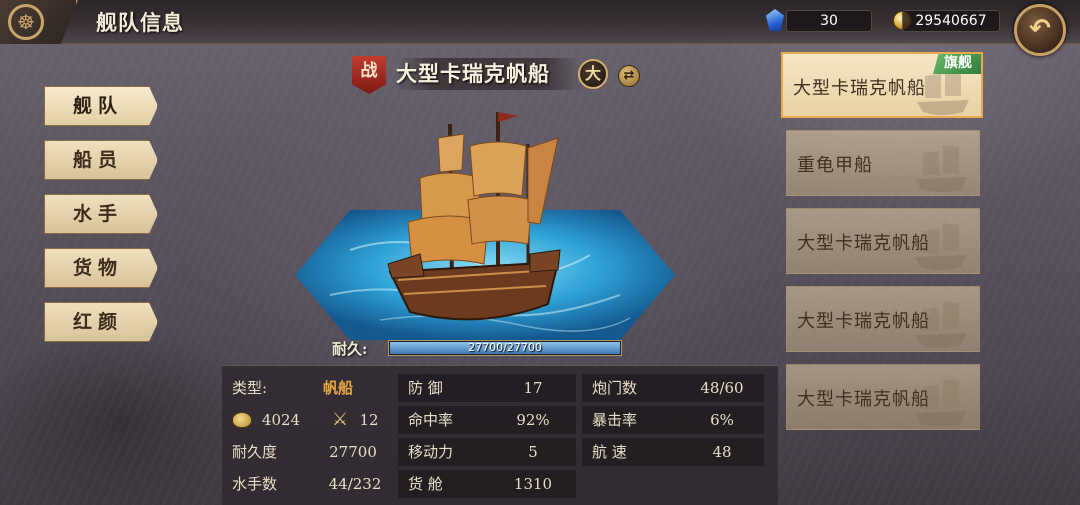  What do you see at coordinates (308, 484) in the screenshot?
I see `stat-sailors: 水手数 44/232` at bounding box center [308, 484].